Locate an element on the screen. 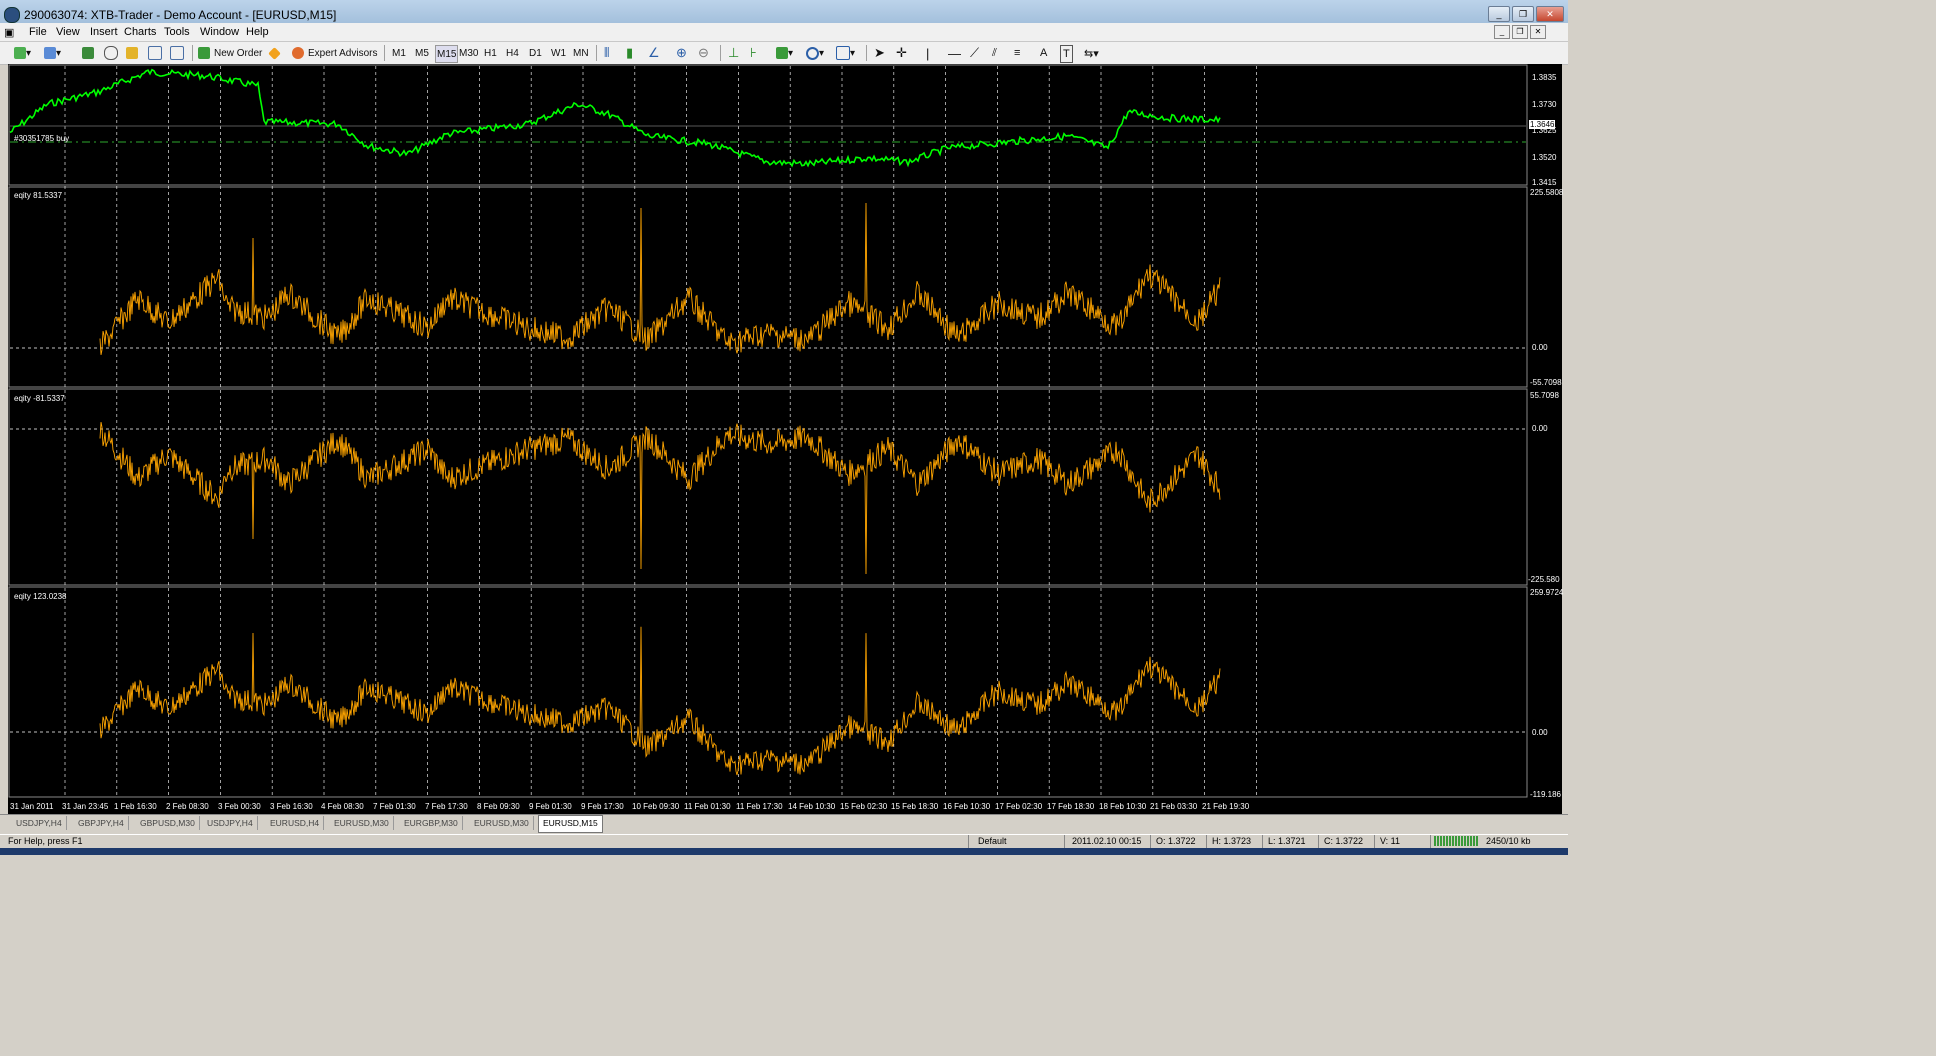 The image size is (1936, 1056). terminal-icon is located at coordinates (155, 53).